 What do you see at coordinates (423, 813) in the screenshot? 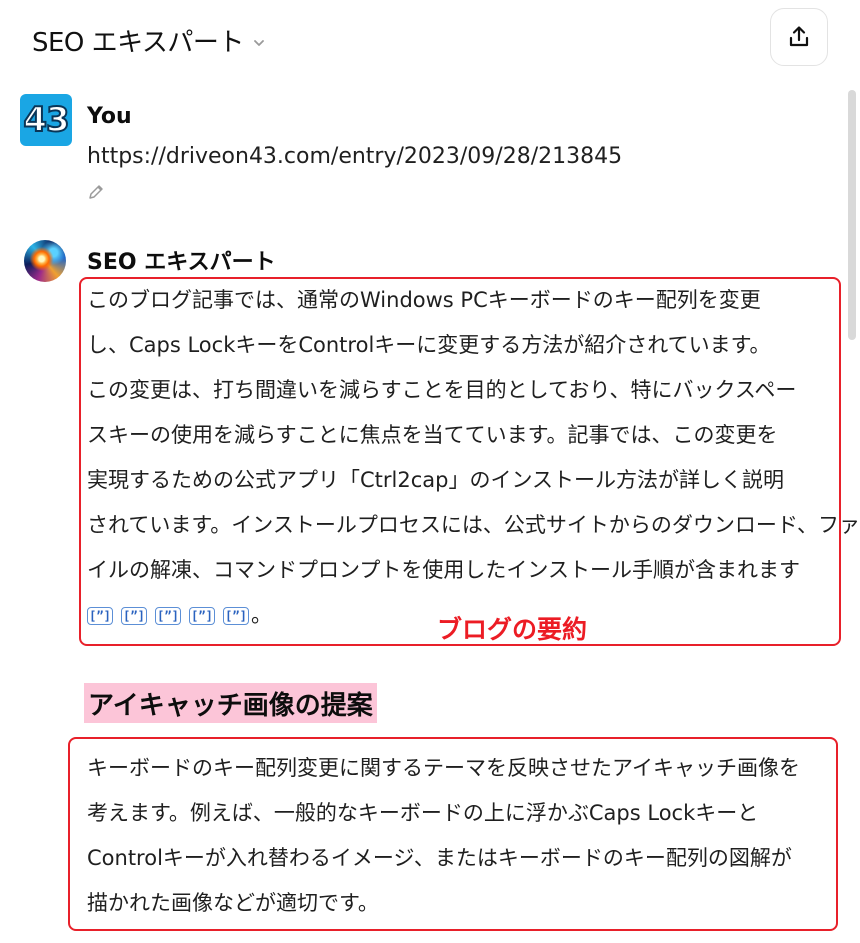
I see `eyecatch-line: 考えます。例えば、一般的なキーボードの上に浮かぶCaps Lockキーと` at bounding box center [423, 813].